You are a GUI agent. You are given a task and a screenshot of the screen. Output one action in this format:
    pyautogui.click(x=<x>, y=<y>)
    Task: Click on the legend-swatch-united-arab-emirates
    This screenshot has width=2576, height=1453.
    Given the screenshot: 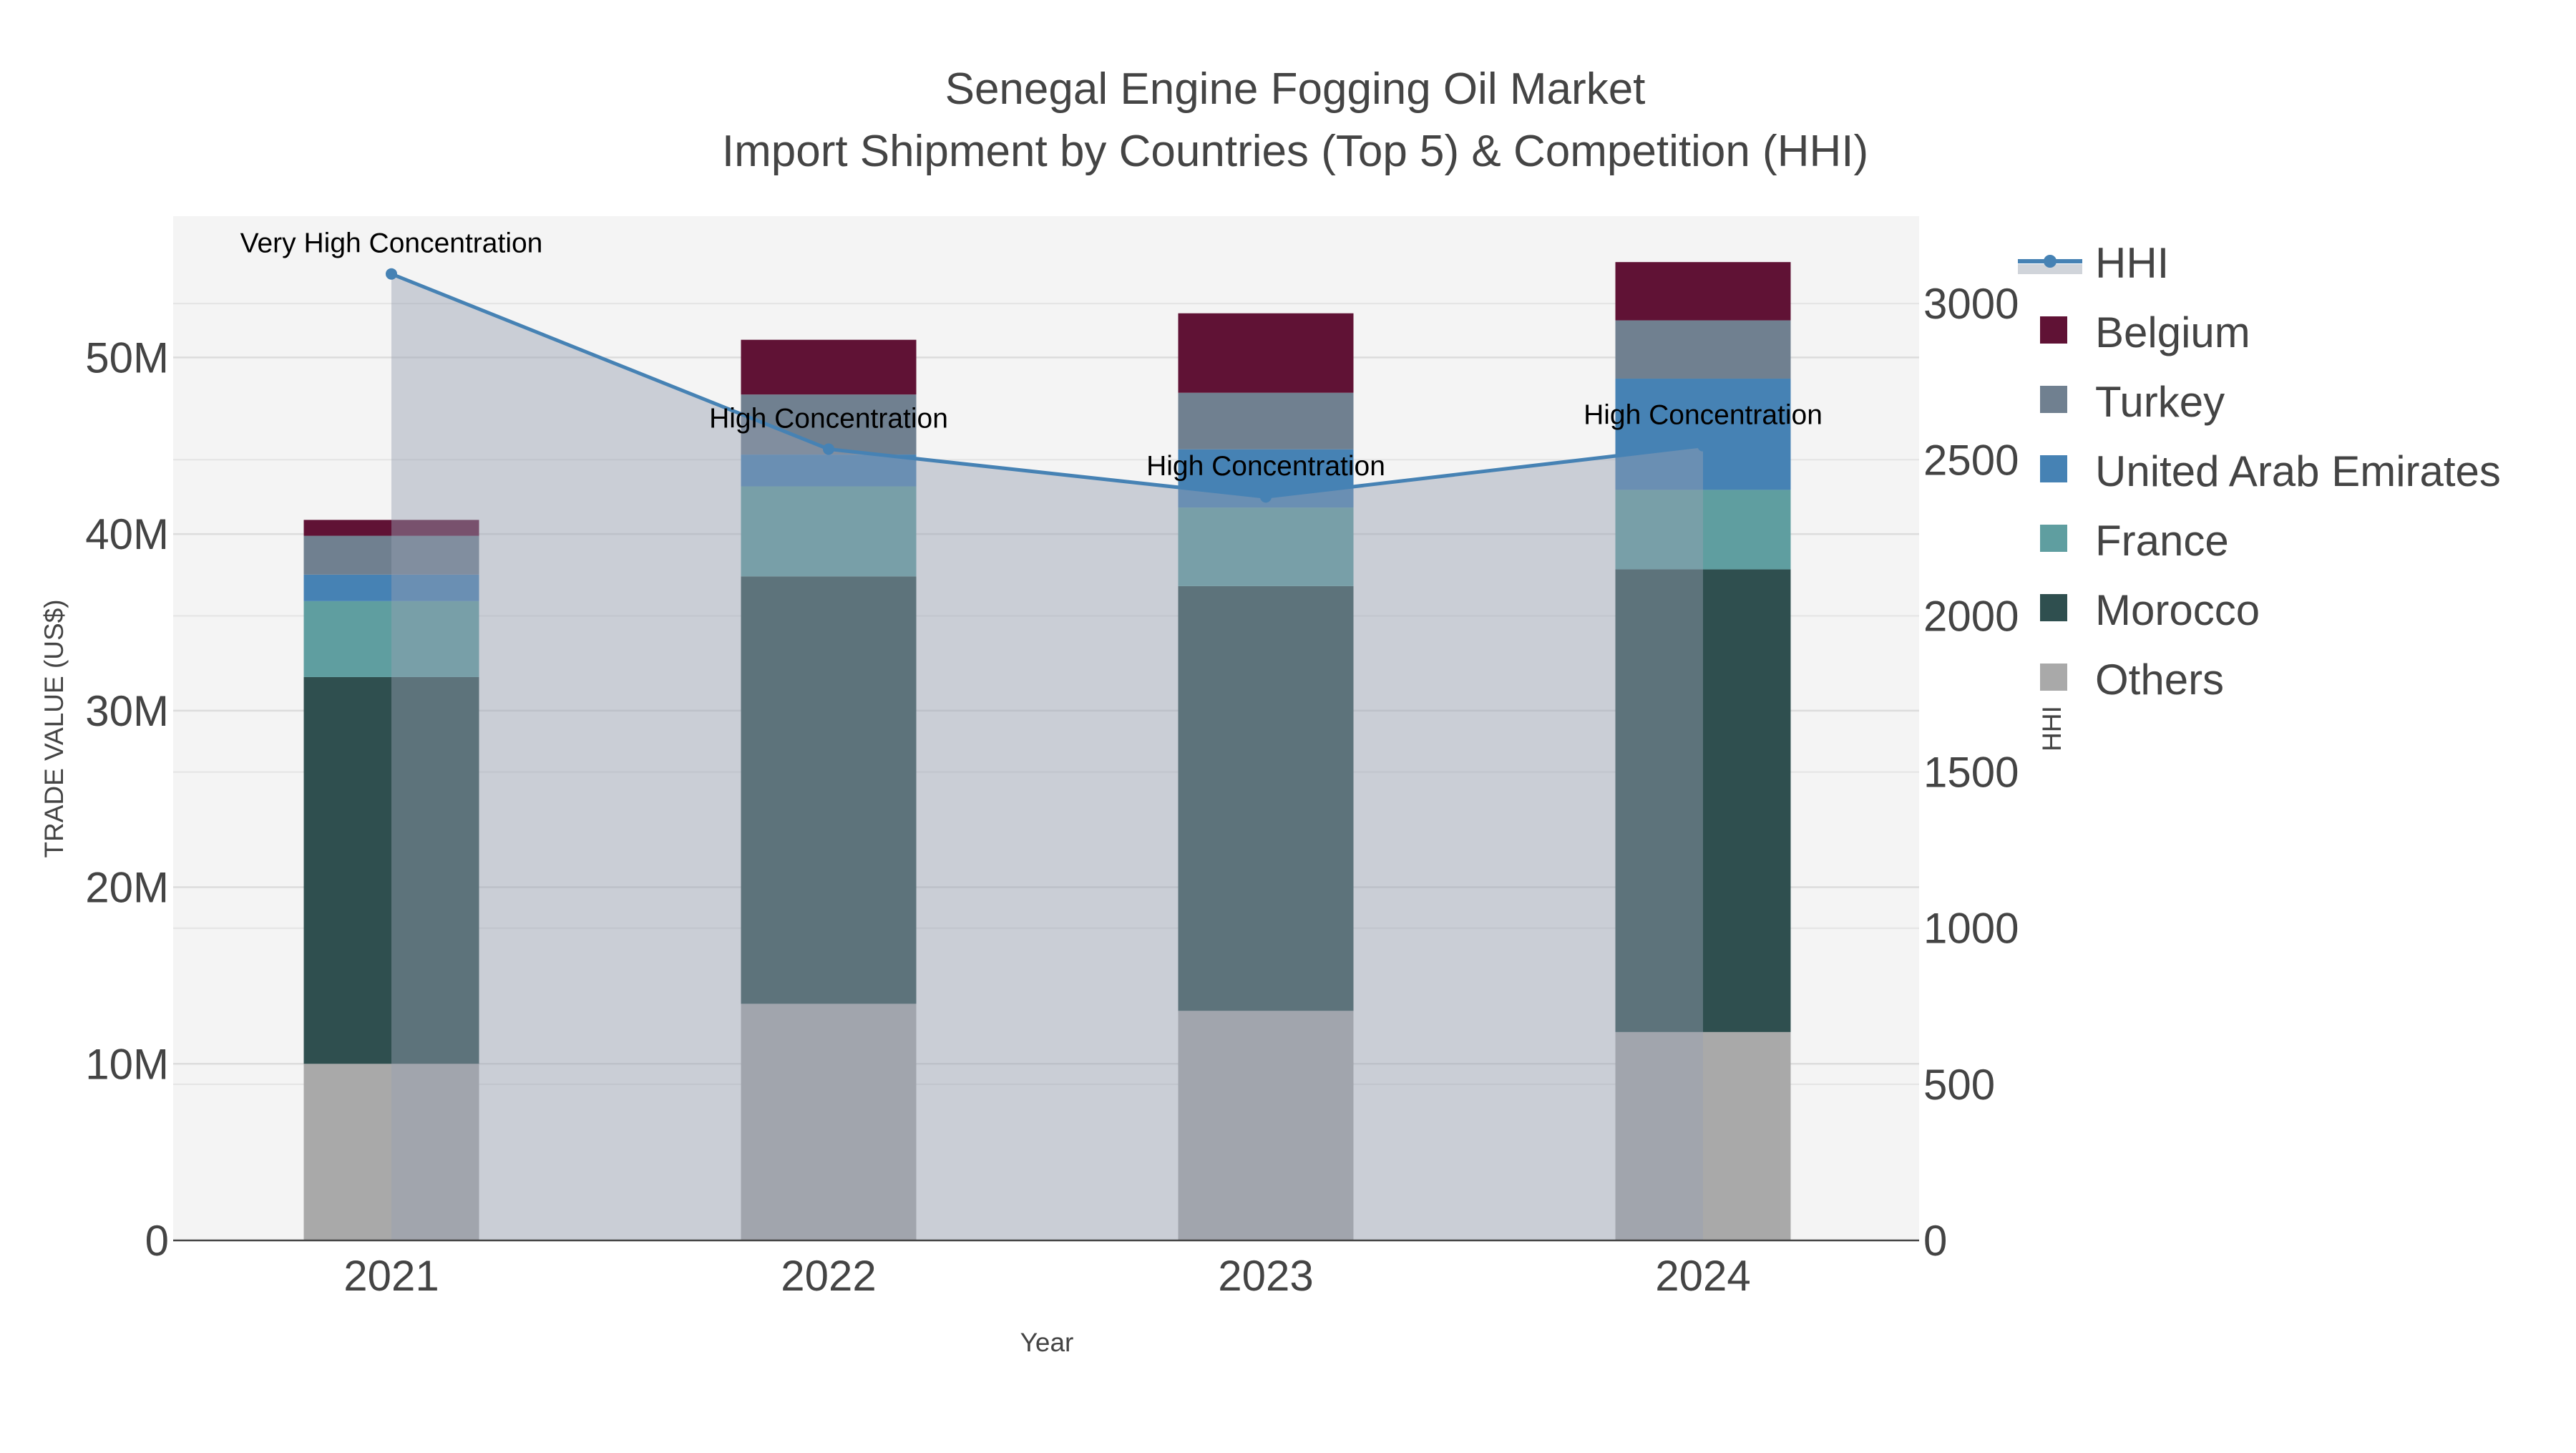 What is the action you would take?
    pyautogui.click(x=2053, y=468)
    